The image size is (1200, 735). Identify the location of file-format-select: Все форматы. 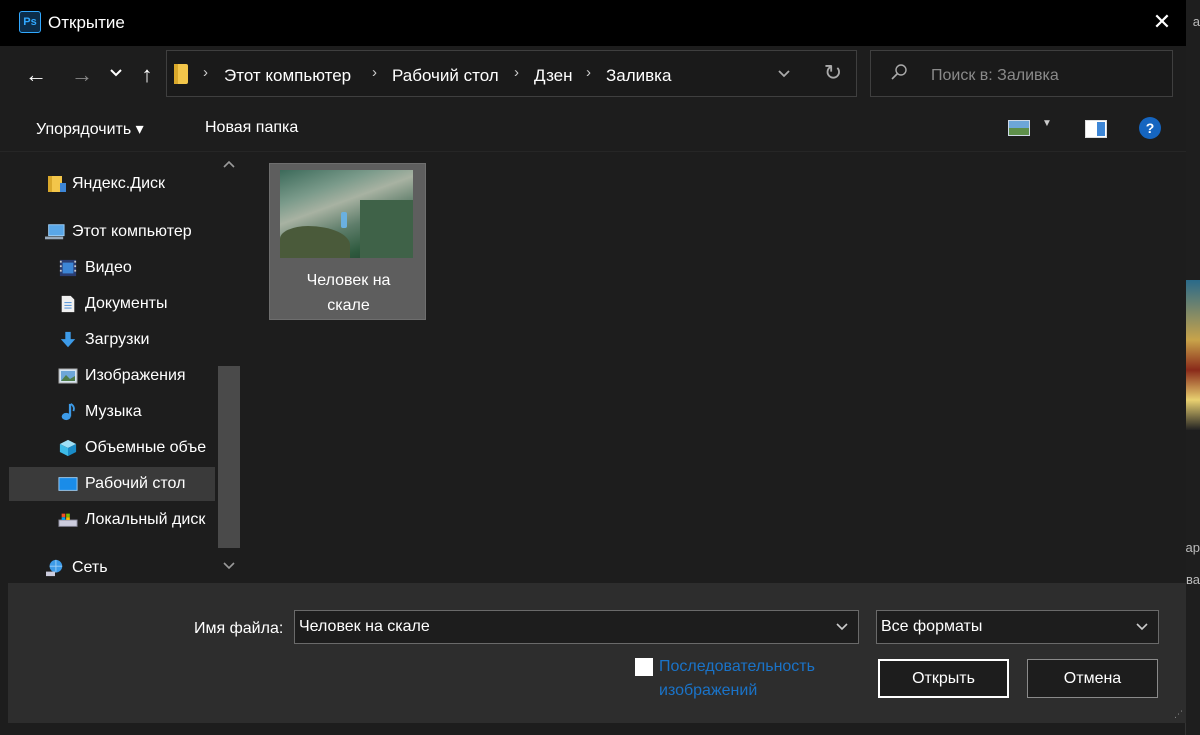
(1017, 627).